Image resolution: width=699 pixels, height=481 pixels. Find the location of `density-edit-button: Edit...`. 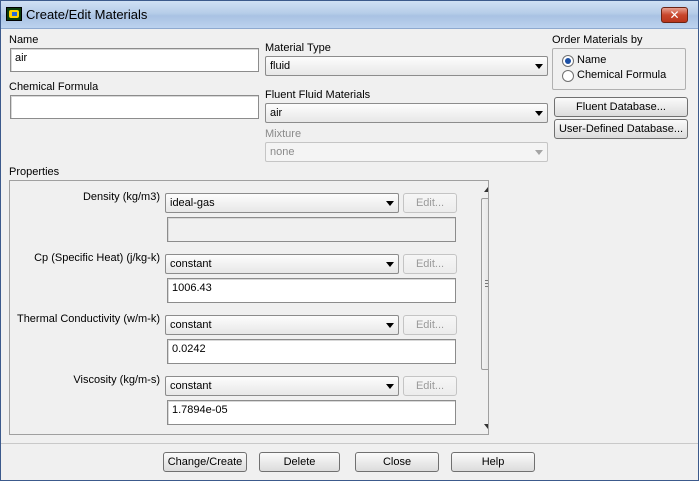

density-edit-button: Edit... is located at coordinates (430, 203).